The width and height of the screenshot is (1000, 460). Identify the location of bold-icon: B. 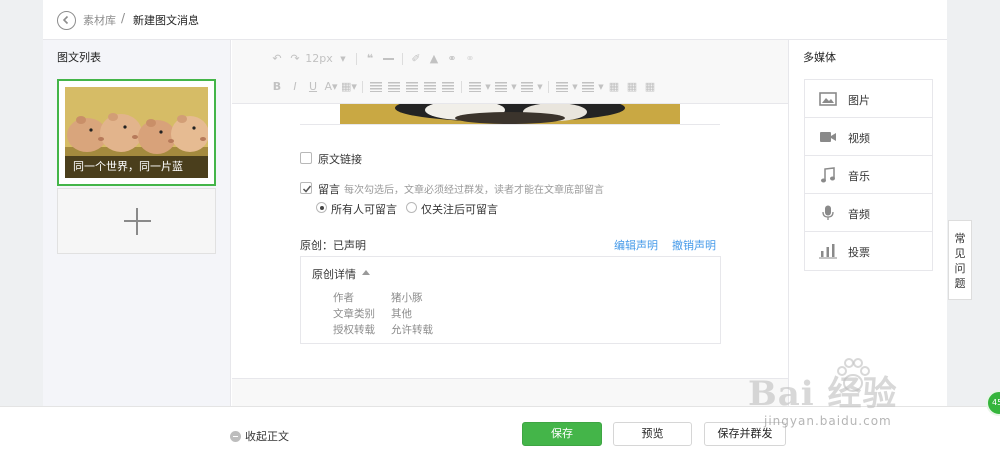
(277, 87).